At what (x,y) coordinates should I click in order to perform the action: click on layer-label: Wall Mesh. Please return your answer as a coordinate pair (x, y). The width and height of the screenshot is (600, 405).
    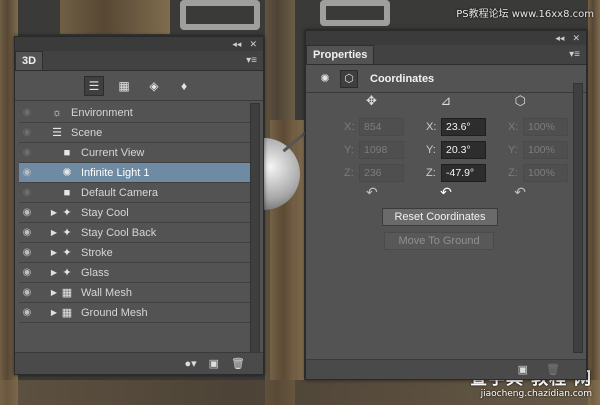
    Looking at the image, I should click on (106, 292).